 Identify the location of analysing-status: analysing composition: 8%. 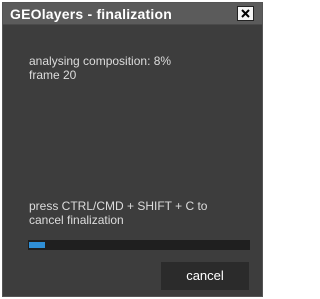
(100, 61).